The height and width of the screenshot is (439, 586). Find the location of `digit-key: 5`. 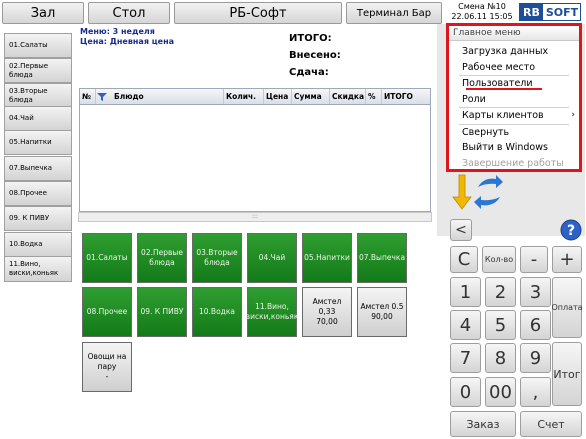

digit-key: 5 is located at coordinates (500, 325).